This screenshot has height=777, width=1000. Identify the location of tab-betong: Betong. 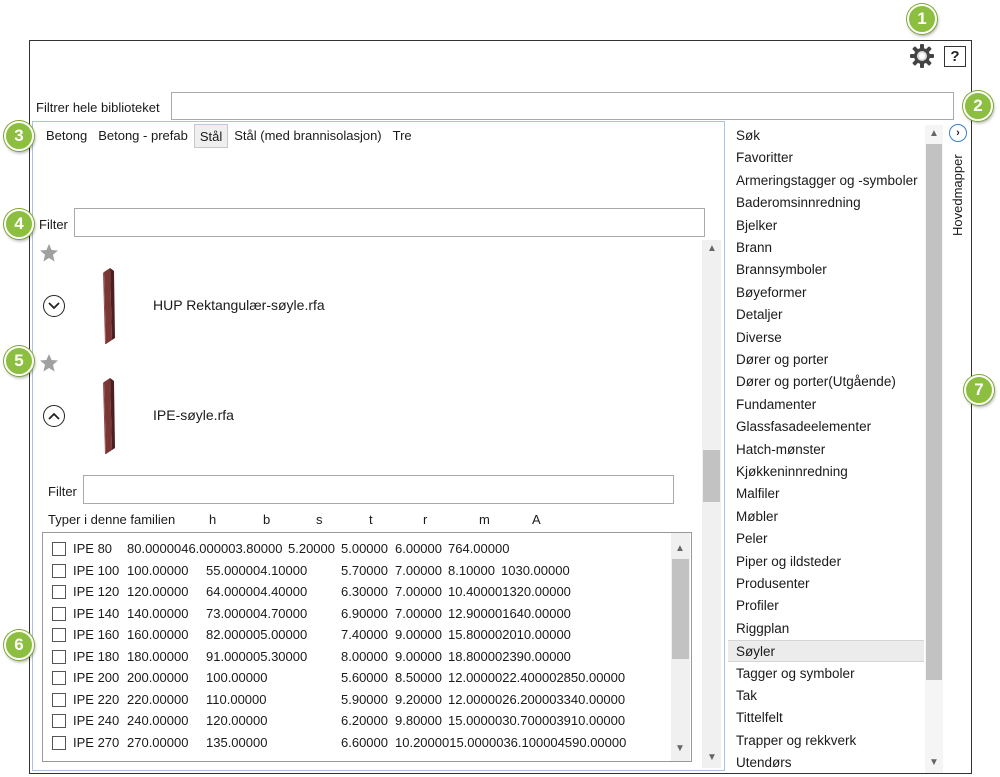
(66, 136).